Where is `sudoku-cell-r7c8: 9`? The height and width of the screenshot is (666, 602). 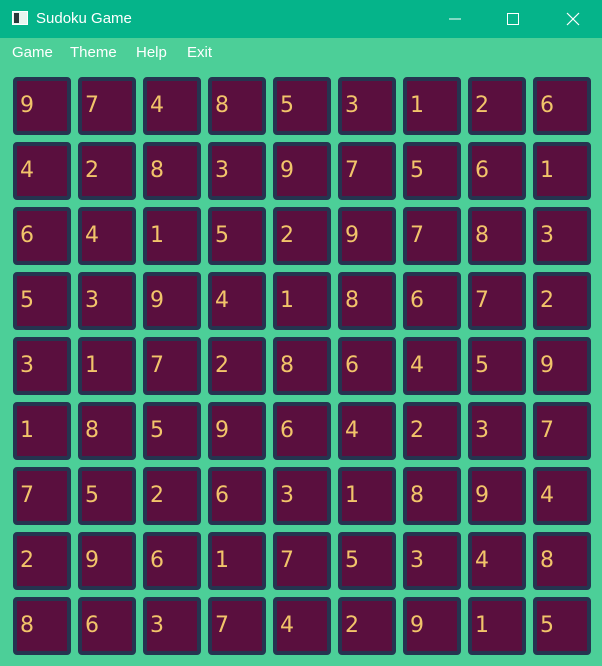
sudoku-cell-r7c8: 9 is located at coordinates (497, 496).